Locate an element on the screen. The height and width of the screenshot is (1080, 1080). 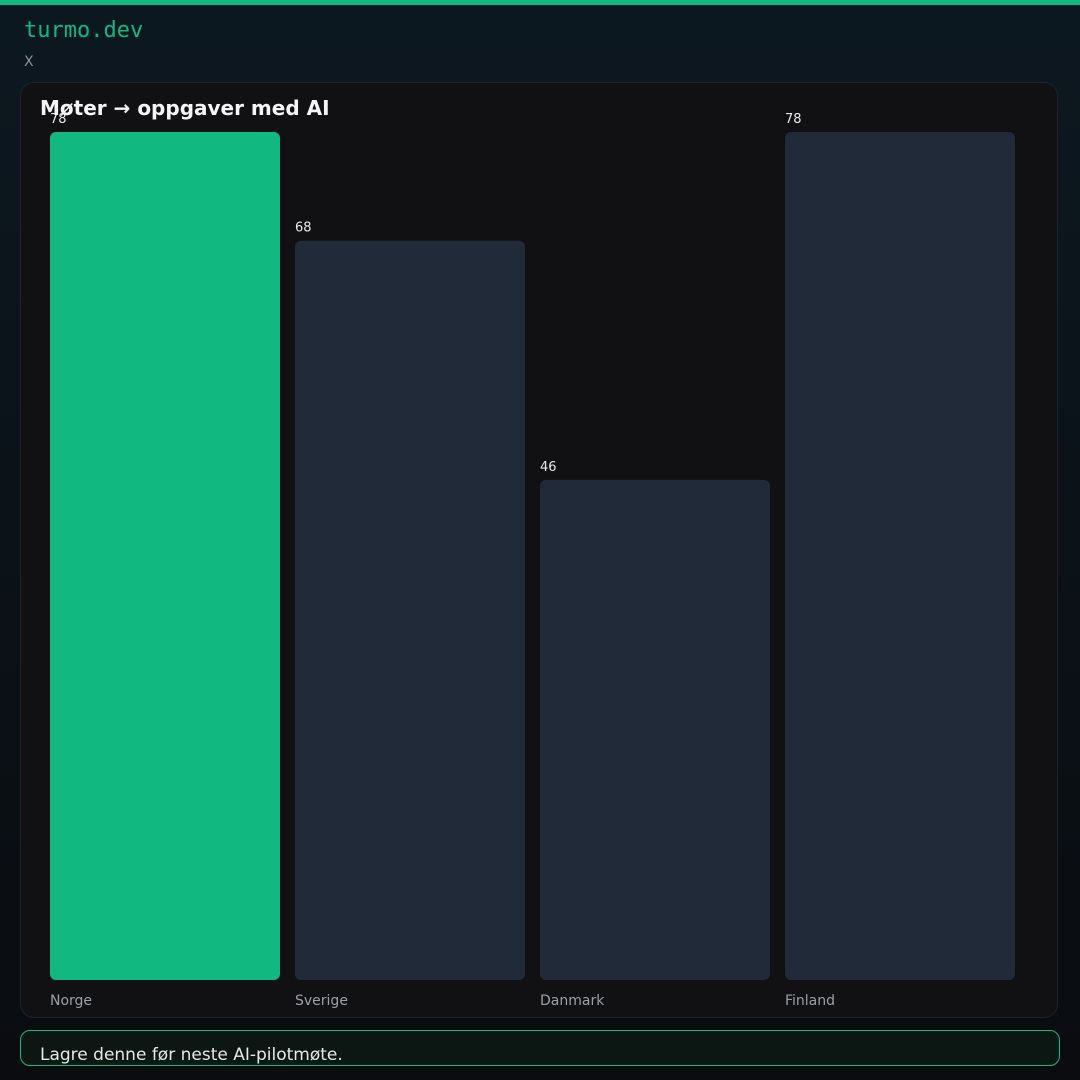
value-label-danmark: 46 is located at coordinates (548, 467).